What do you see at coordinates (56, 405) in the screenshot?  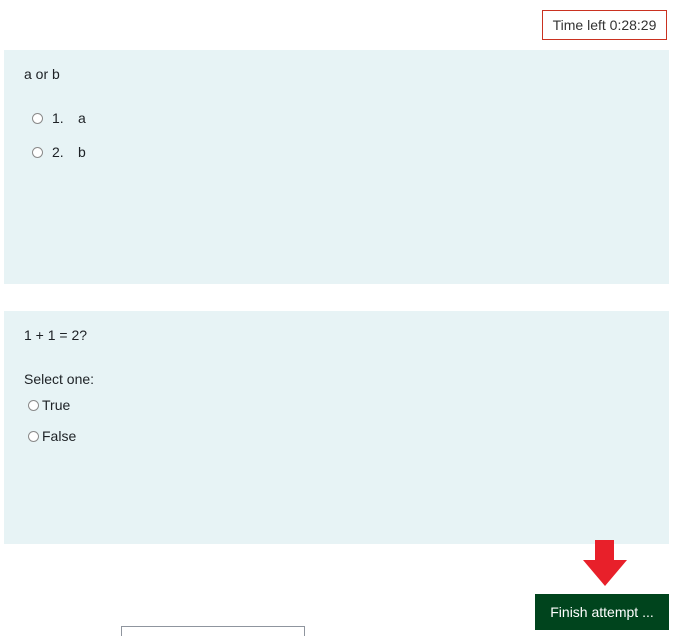 I see `option-label: True` at bounding box center [56, 405].